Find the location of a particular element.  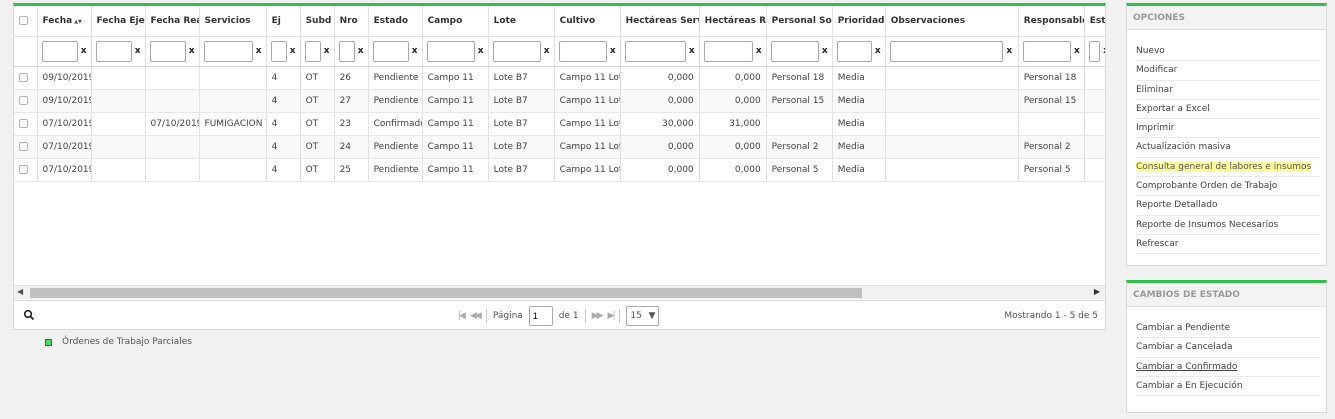

filter-input-subd is located at coordinates (312, 51).